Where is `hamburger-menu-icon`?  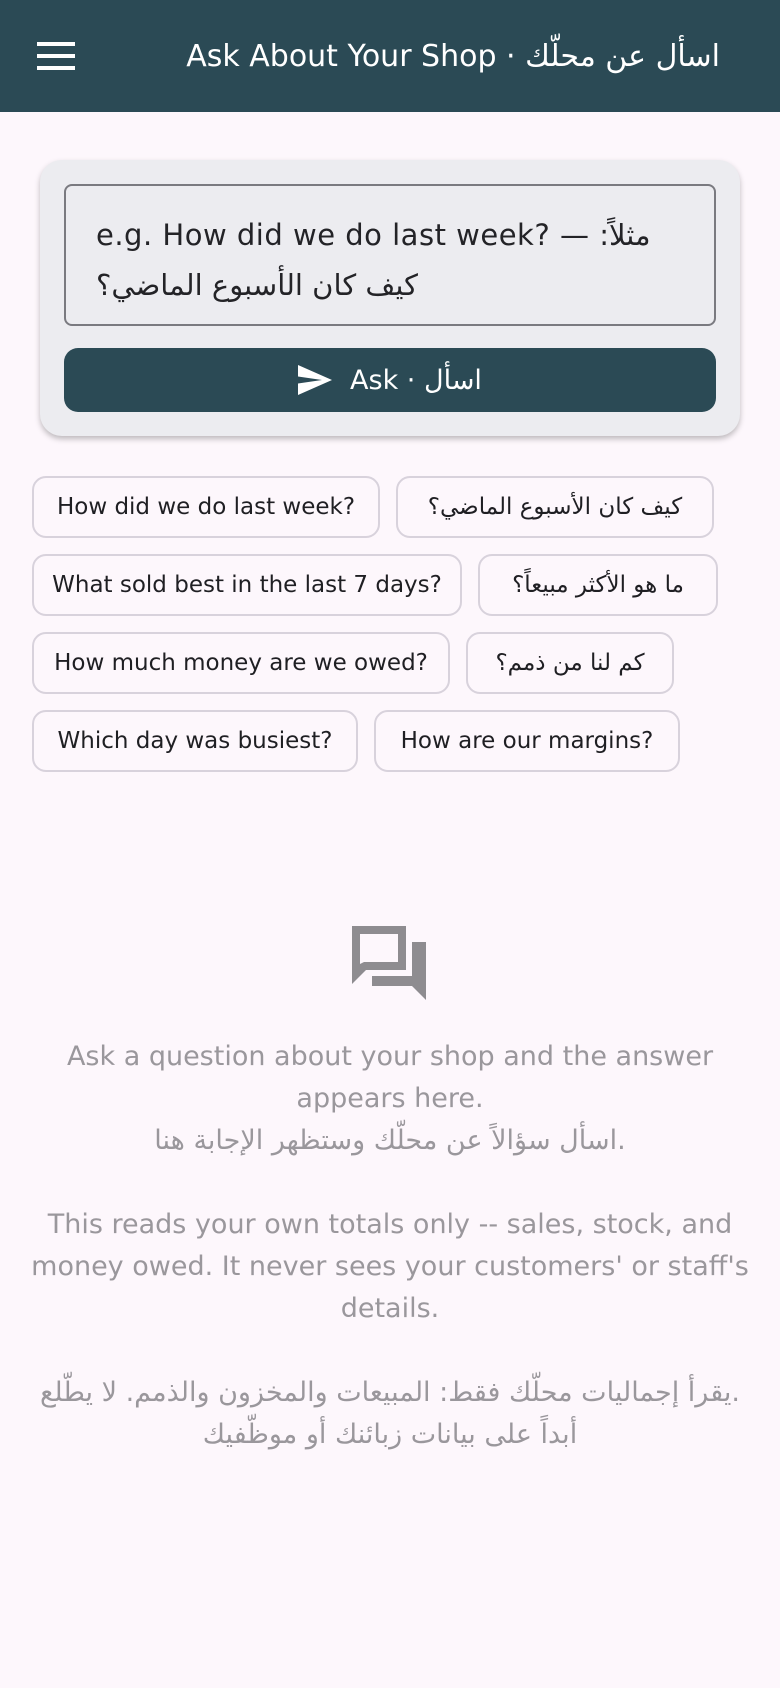 hamburger-menu-icon is located at coordinates (56, 56).